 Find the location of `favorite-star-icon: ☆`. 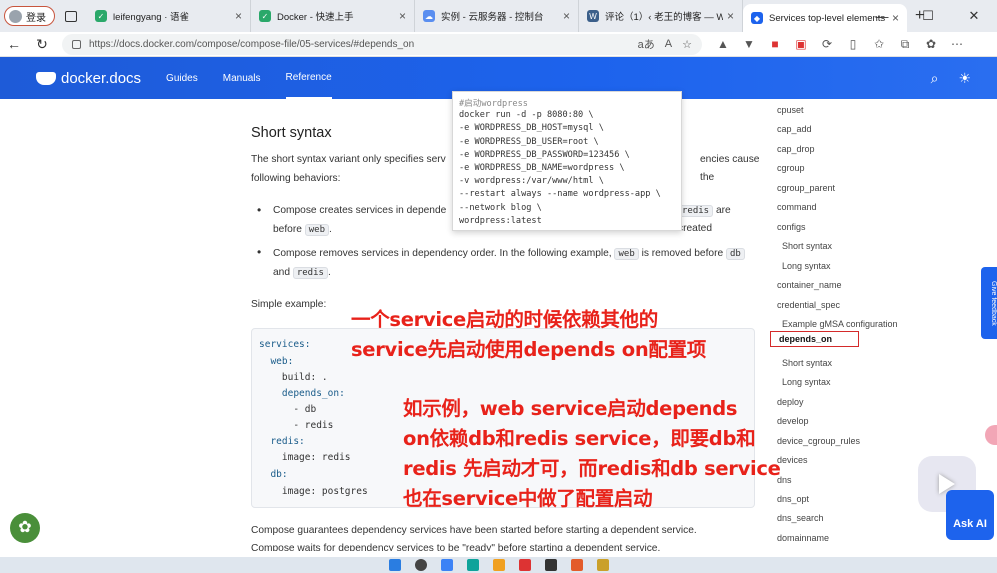

favorite-star-icon: ☆ is located at coordinates (687, 44).